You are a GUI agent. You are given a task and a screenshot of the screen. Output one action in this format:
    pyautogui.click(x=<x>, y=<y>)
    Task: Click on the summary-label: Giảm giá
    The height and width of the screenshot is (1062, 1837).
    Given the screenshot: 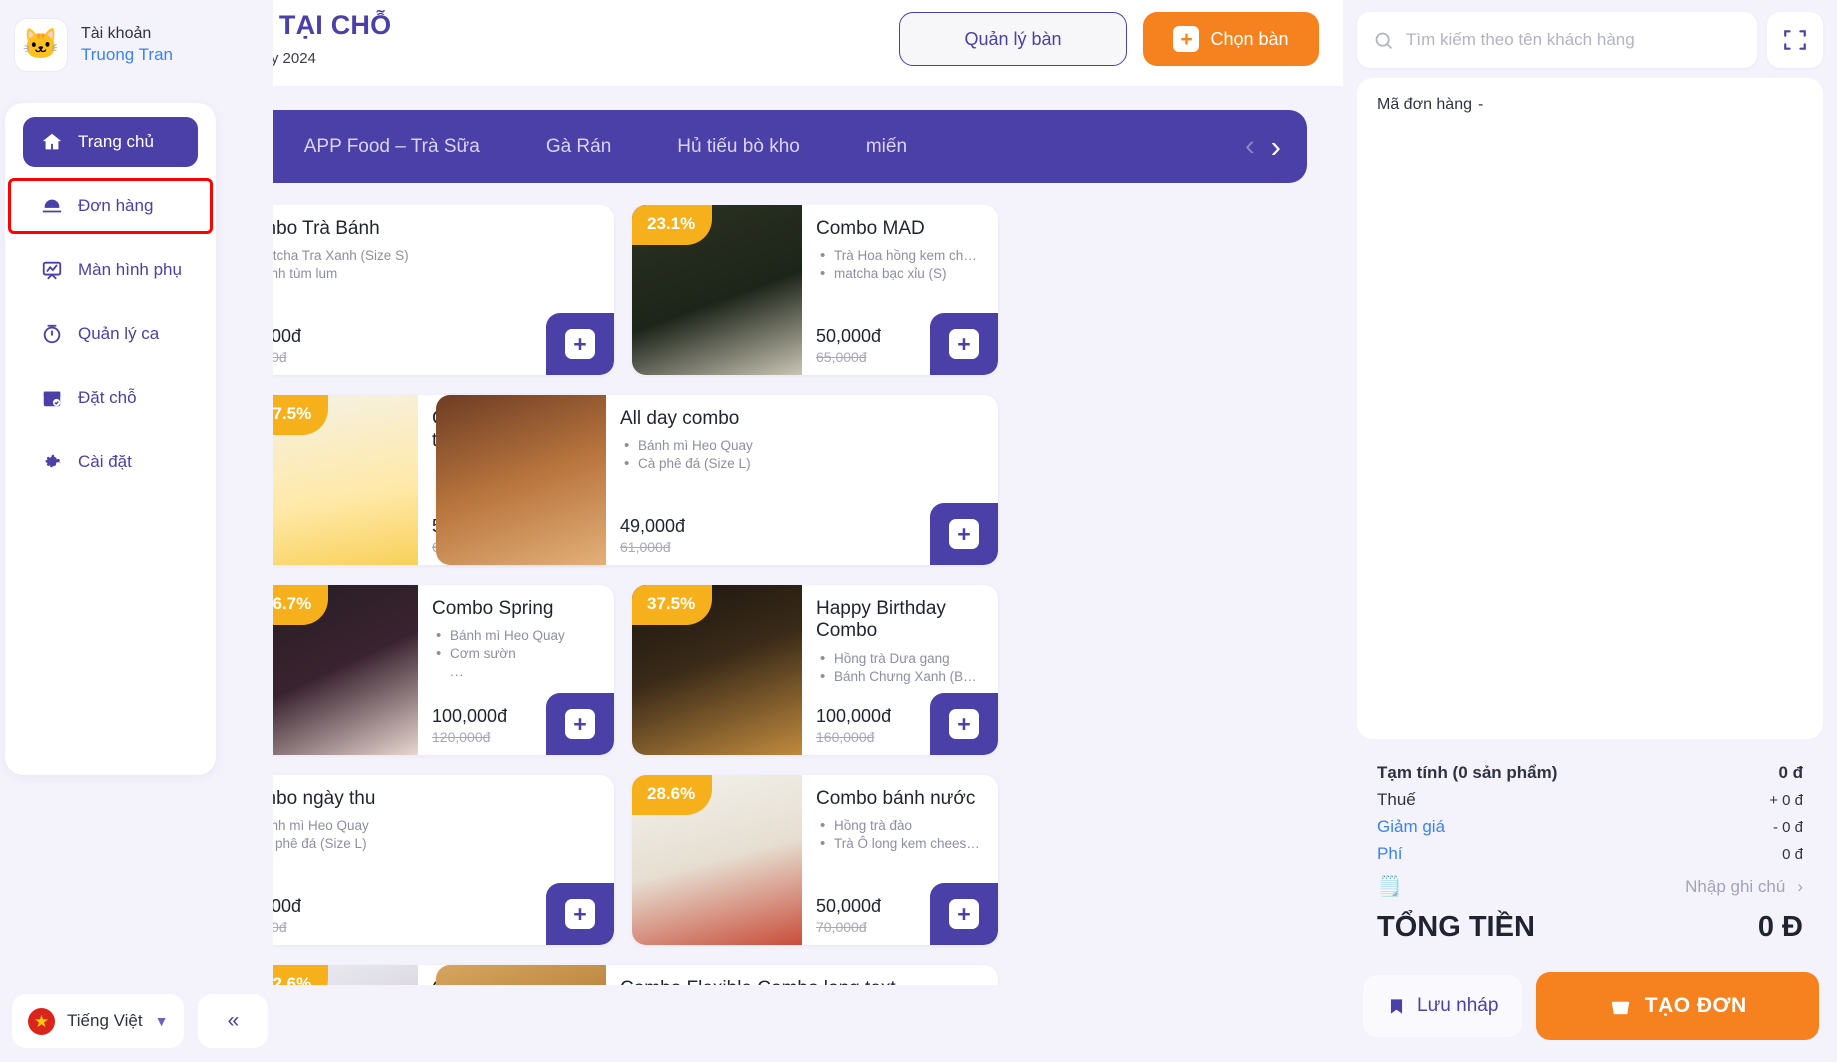 What is the action you would take?
    pyautogui.click(x=1411, y=826)
    